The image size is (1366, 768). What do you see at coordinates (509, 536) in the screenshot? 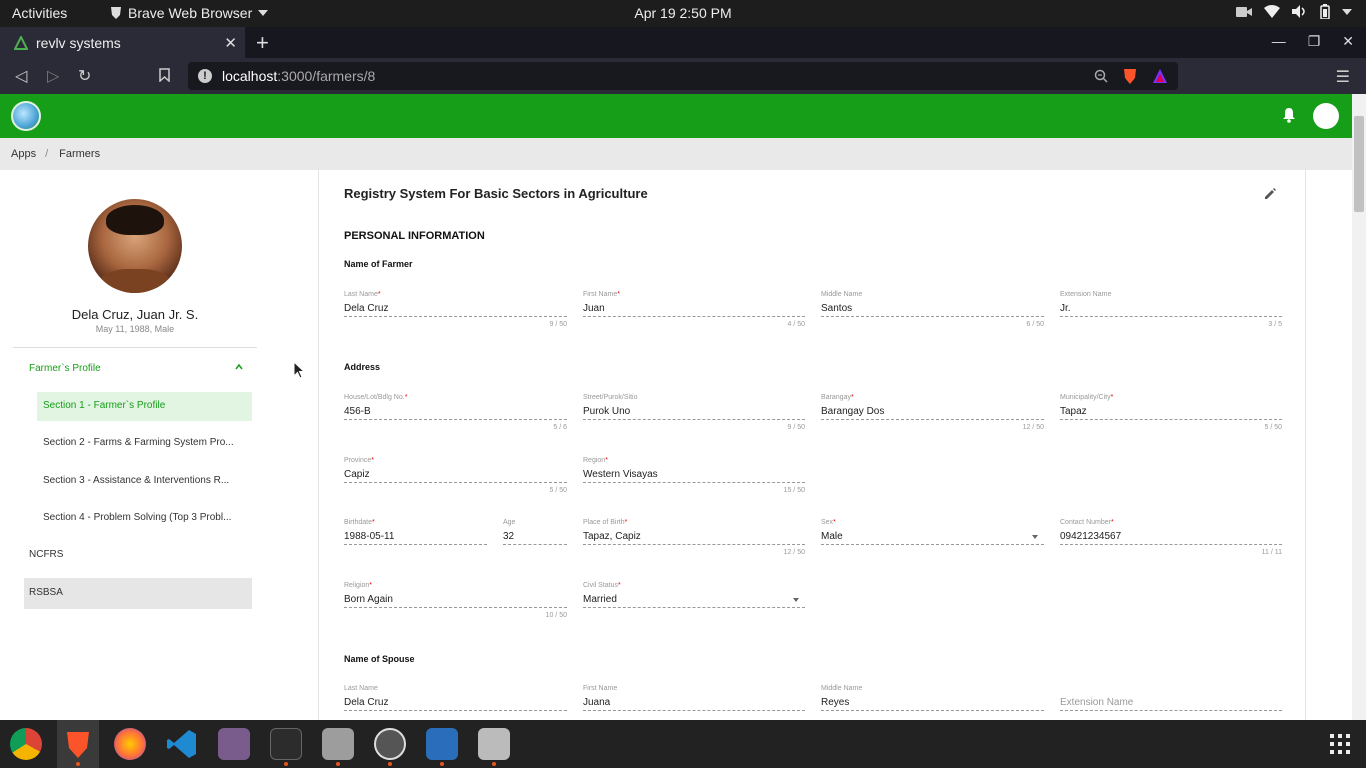
I see `field-value: 32` at bounding box center [509, 536].